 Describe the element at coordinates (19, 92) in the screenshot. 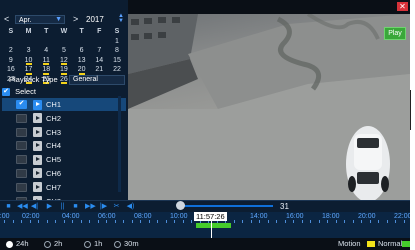

I see `select-all-checkbox: ✔ Select` at that location.